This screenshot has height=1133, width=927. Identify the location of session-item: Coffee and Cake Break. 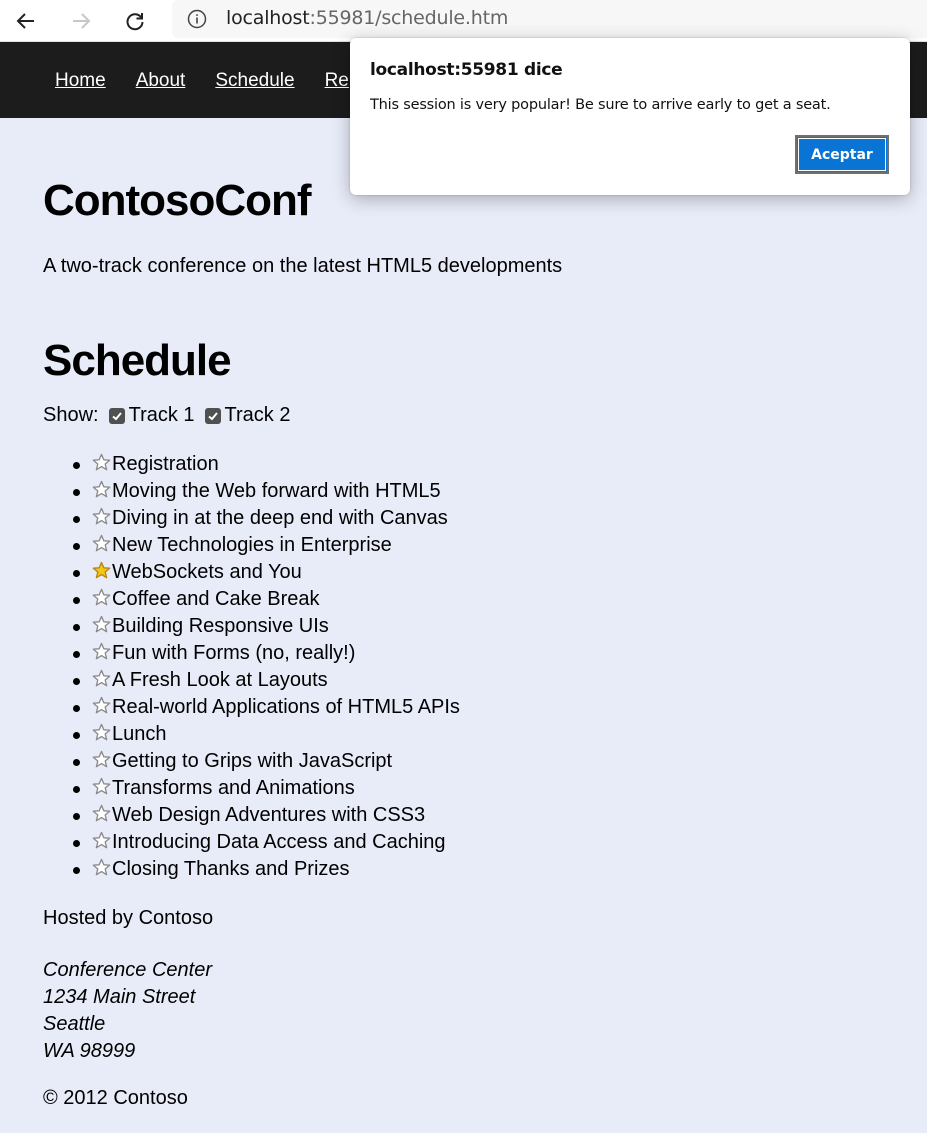
(251, 599).